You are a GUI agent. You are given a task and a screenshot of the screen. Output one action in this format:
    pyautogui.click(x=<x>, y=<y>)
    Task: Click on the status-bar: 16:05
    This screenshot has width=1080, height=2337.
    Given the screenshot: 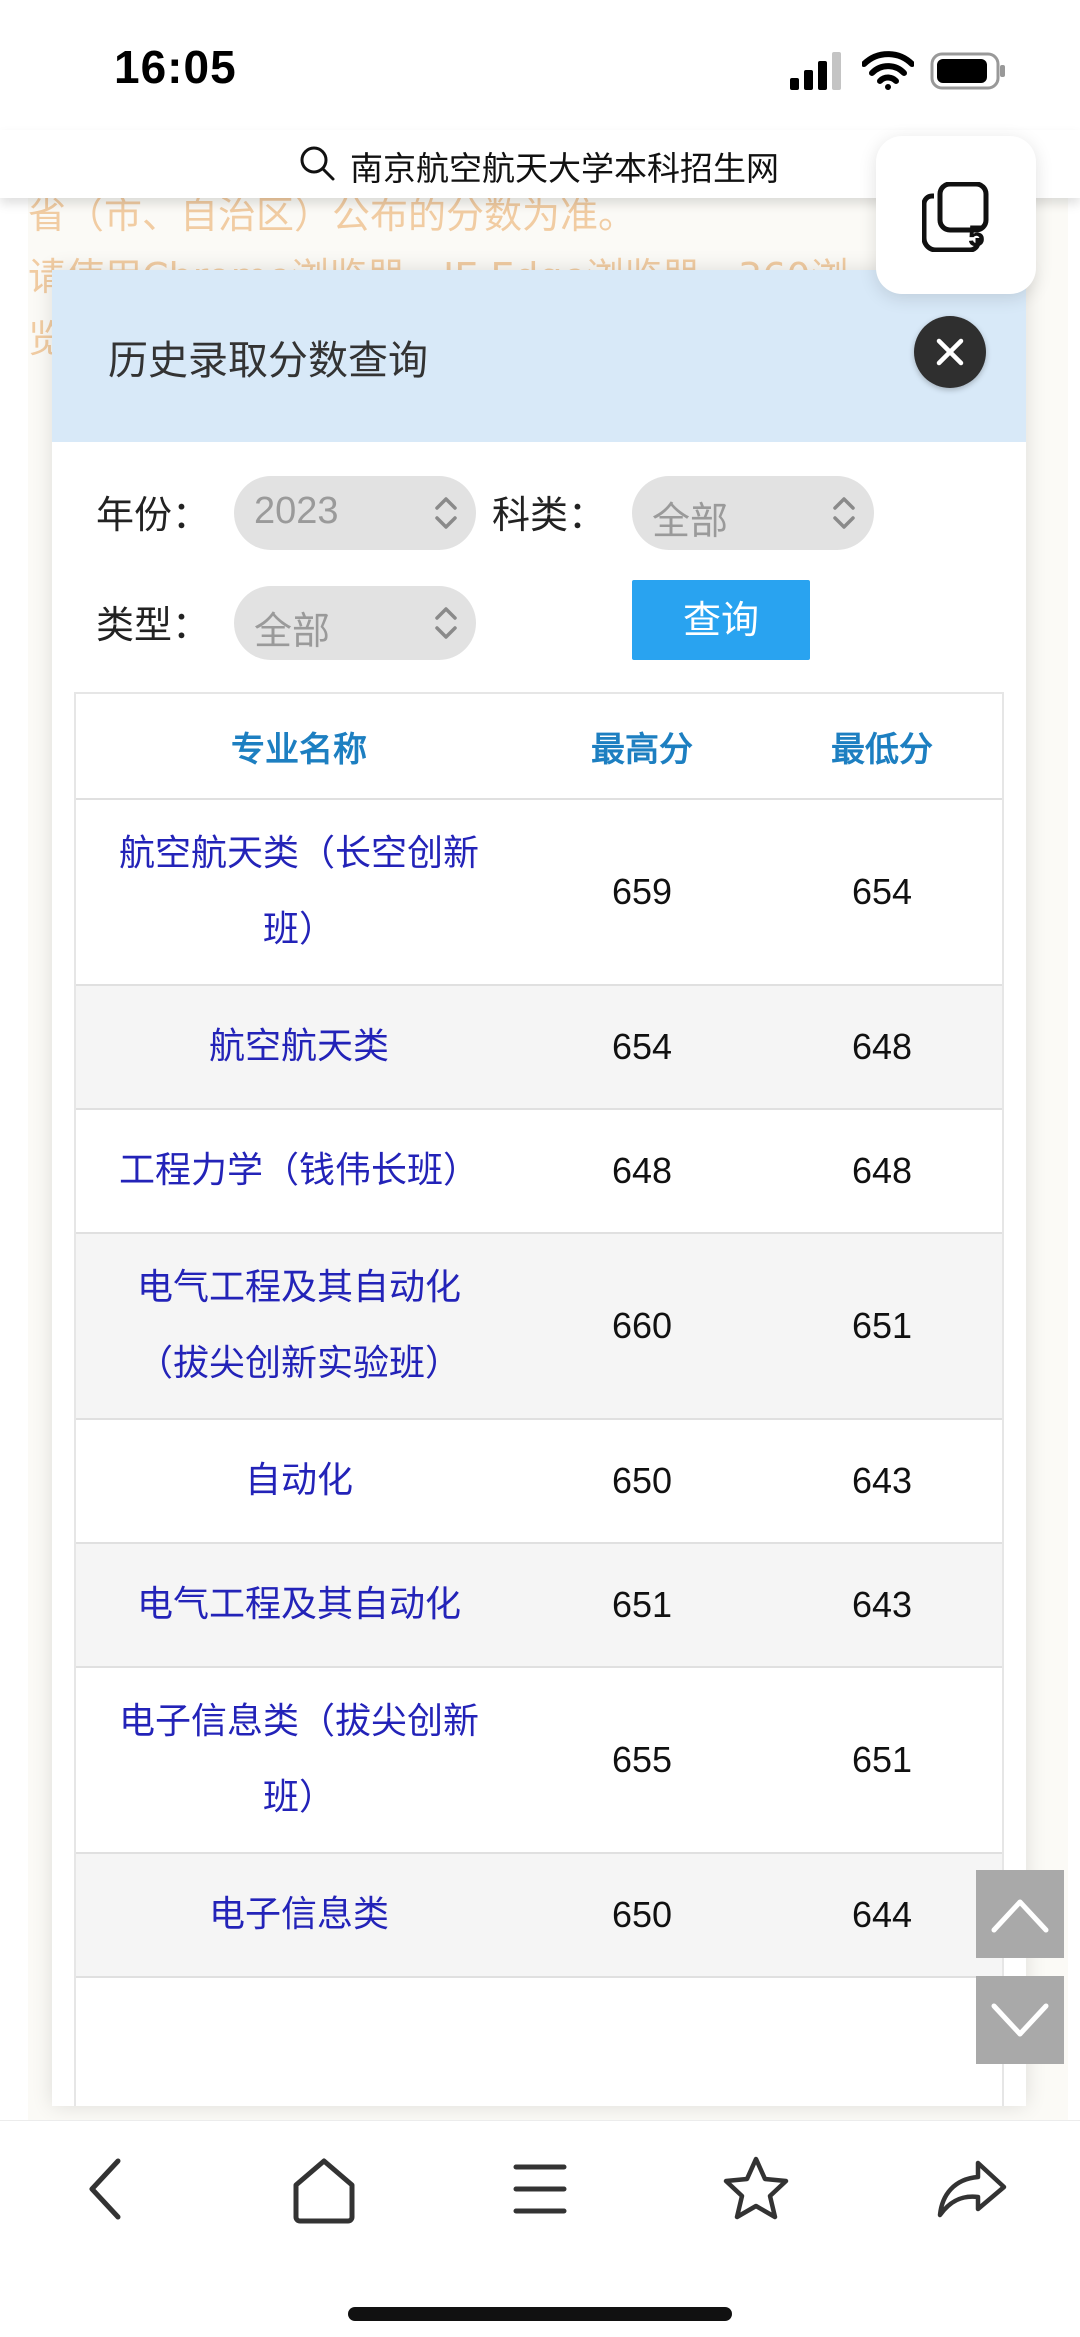 What is the action you would take?
    pyautogui.click(x=540, y=65)
    